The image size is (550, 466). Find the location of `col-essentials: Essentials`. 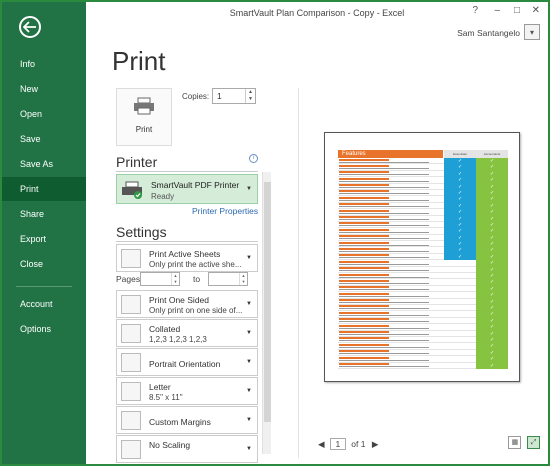

col-essentials: Essentials is located at coordinates (460, 154).